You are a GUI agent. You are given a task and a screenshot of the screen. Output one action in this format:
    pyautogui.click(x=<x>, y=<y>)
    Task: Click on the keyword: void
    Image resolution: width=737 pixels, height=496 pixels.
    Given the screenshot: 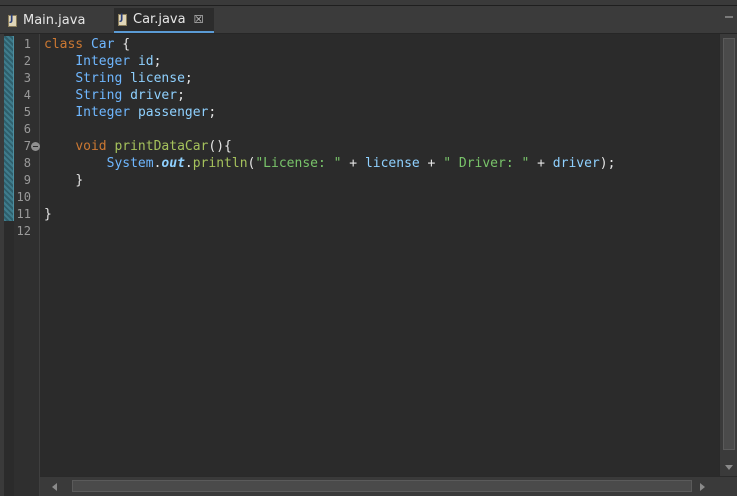 What is the action you would take?
    pyautogui.click(x=91, y=146)
    